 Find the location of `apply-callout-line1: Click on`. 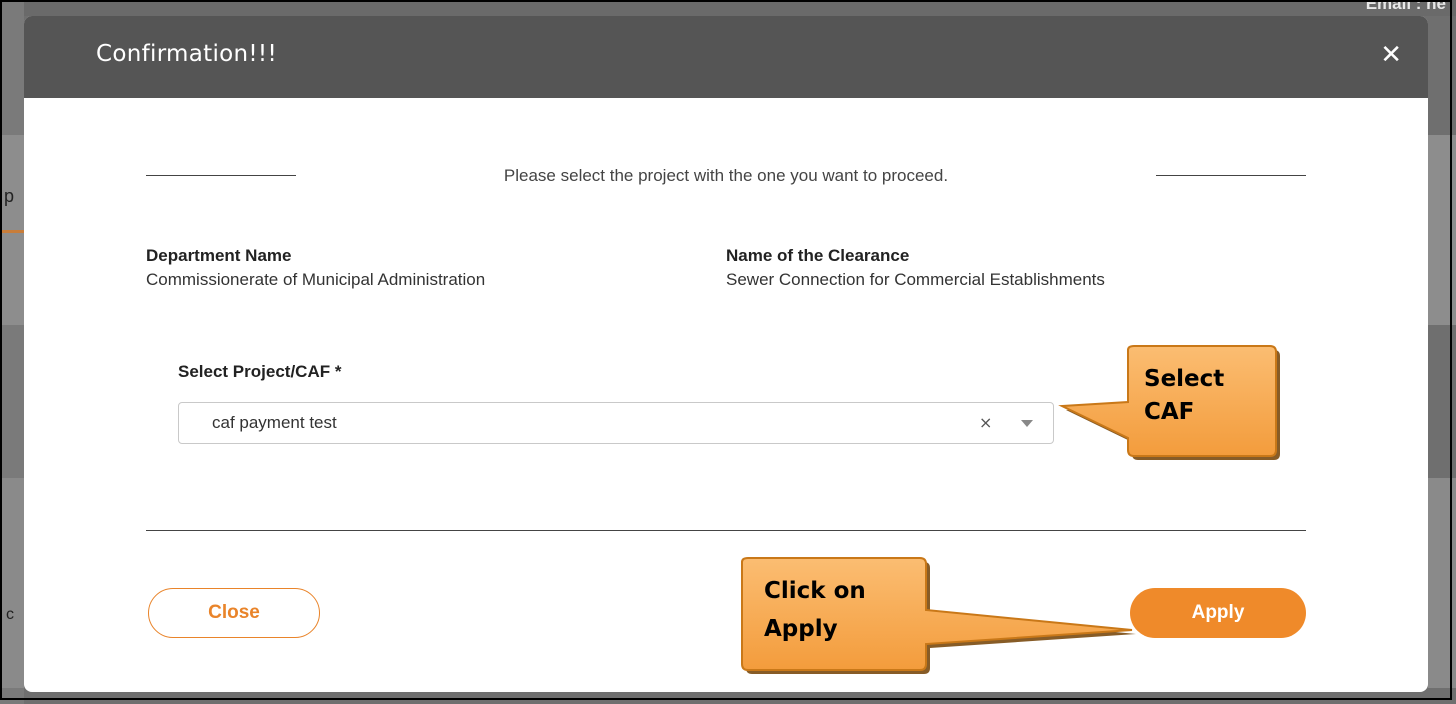

apply-callout-line1: Click on is located at coordinates (815, 591).